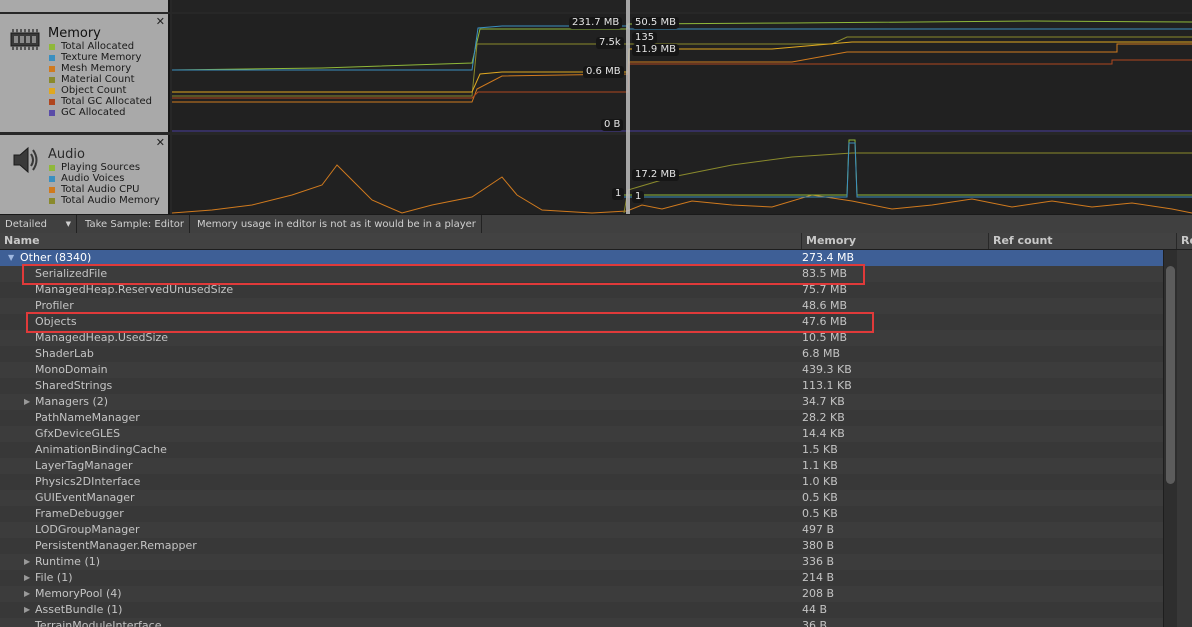 Image resolution: width=1192 pixels, height=627 pixels. What do you see at coordinates (71, 369) in the screenshot?
I see `tree-row-name: MonoDomain` at bounding box center [71, 369].